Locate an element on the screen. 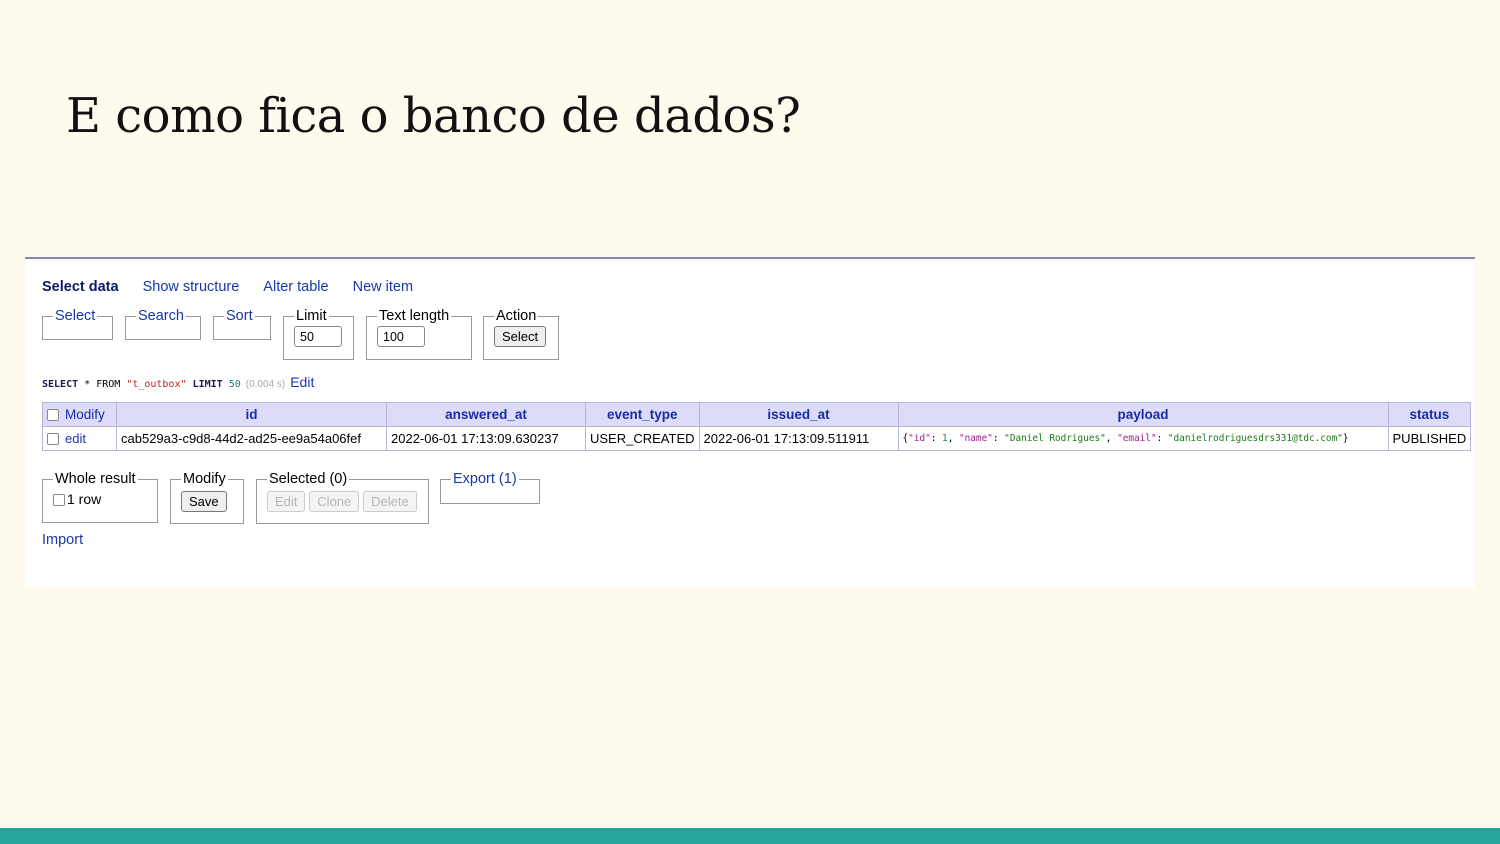  query-time: (0.004 s) is located at coordinates (265, 384).